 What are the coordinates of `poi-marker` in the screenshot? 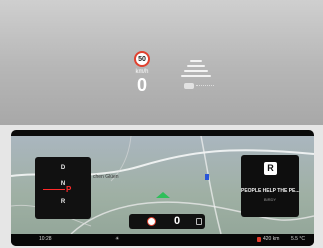 It's located at (207, 177).